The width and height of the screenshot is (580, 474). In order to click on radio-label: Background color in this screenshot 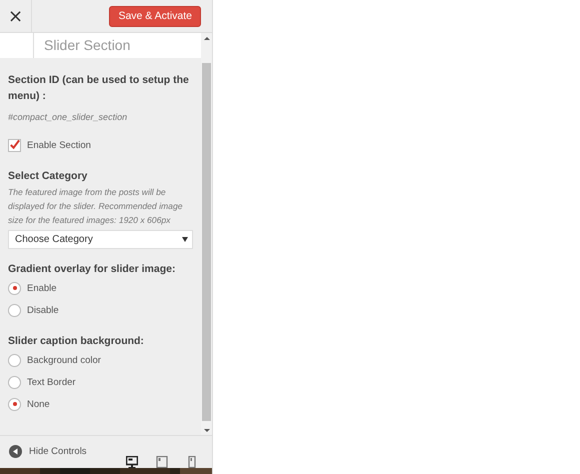, I will do `click(64, 360)`.